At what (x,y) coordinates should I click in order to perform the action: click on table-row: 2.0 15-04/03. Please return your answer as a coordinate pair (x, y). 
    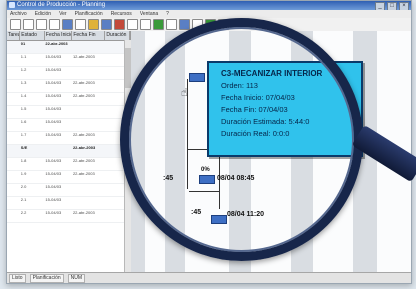
    Looking at the image, I should click on (68, 190).